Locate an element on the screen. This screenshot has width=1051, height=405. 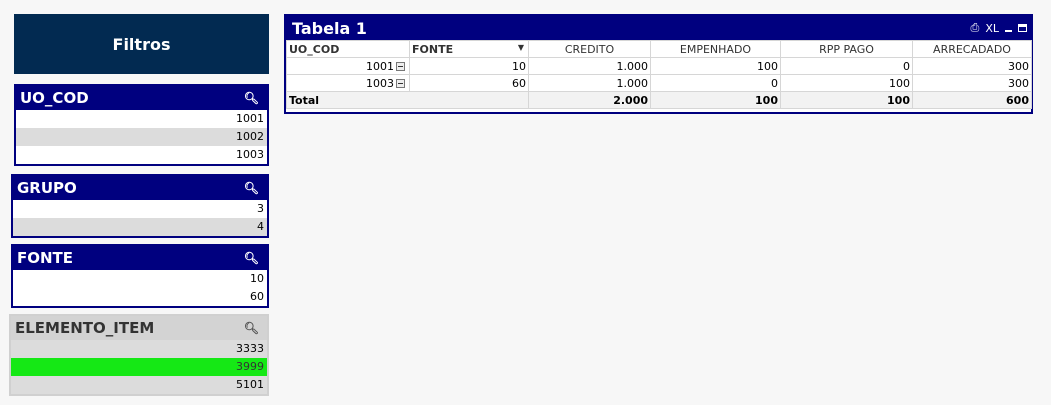
total-credito: 2.000 is located at coordinates (589, 100).